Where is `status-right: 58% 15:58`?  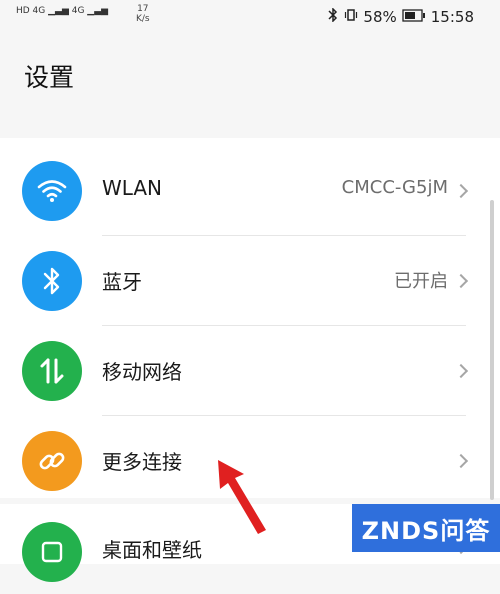
status-right: 58% 15:58 is located at coordinates (400, 16).